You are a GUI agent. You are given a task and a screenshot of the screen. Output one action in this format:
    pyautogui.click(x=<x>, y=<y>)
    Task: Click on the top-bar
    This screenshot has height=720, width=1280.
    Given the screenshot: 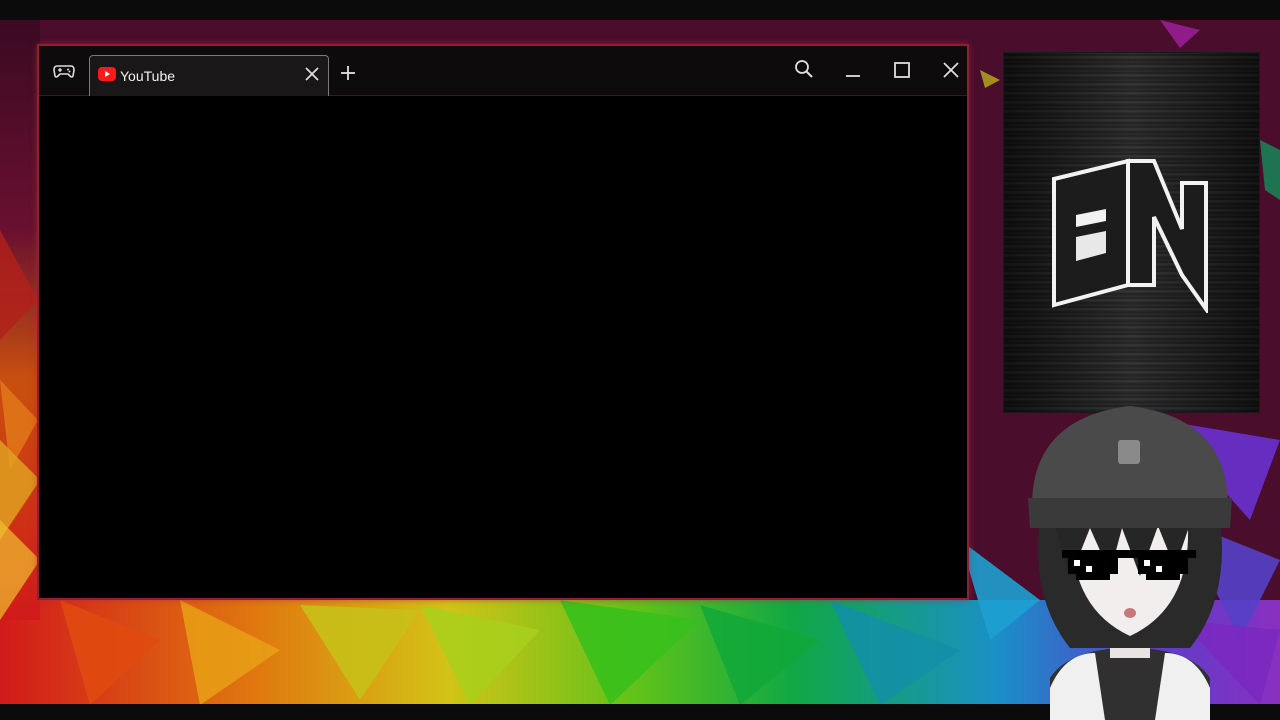 What is the action you would take?
    pyautogui.click(x=640, y=10)
    